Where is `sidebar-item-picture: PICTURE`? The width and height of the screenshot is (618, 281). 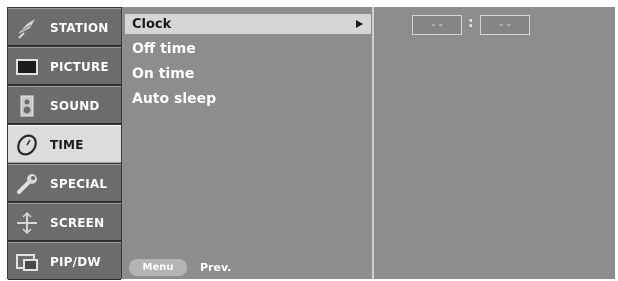 sidebar-item-picture: PICTURE is located at coordinates (64, 66).